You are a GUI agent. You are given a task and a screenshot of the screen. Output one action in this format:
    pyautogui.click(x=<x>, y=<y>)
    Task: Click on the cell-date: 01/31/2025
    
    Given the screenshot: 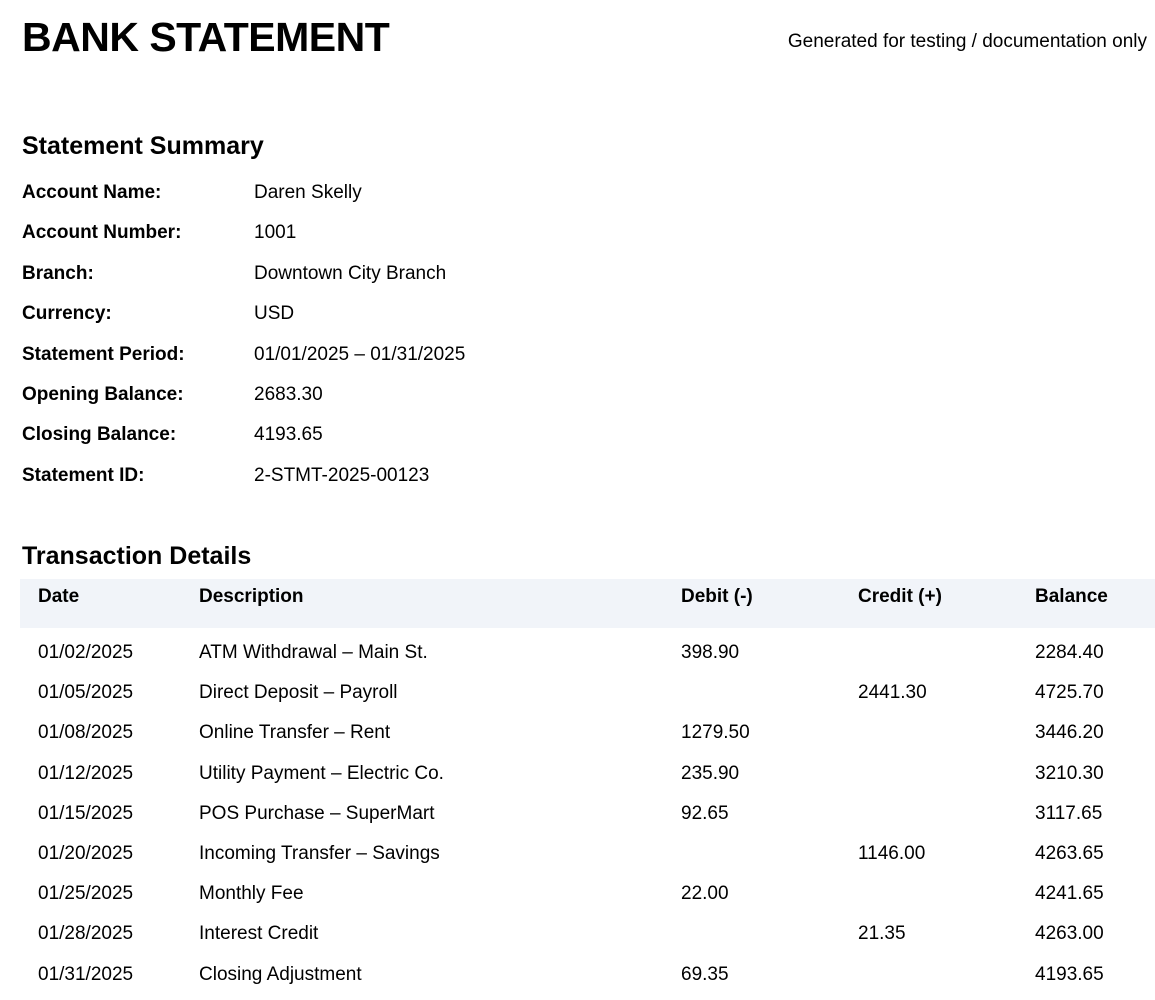 What is the action you would take?
    pyautogui.click(x=86, y=974)
    